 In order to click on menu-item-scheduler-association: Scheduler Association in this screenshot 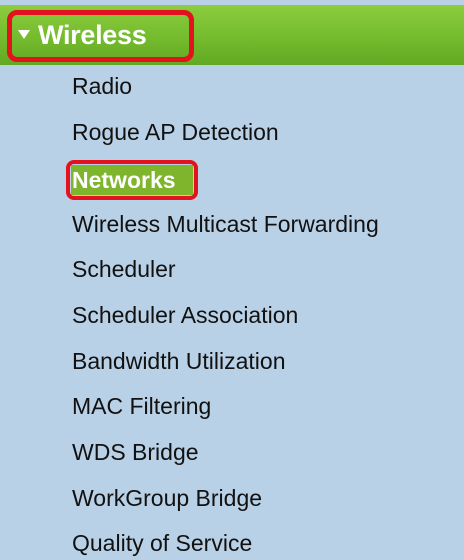, I will do `click(185, 315)`.